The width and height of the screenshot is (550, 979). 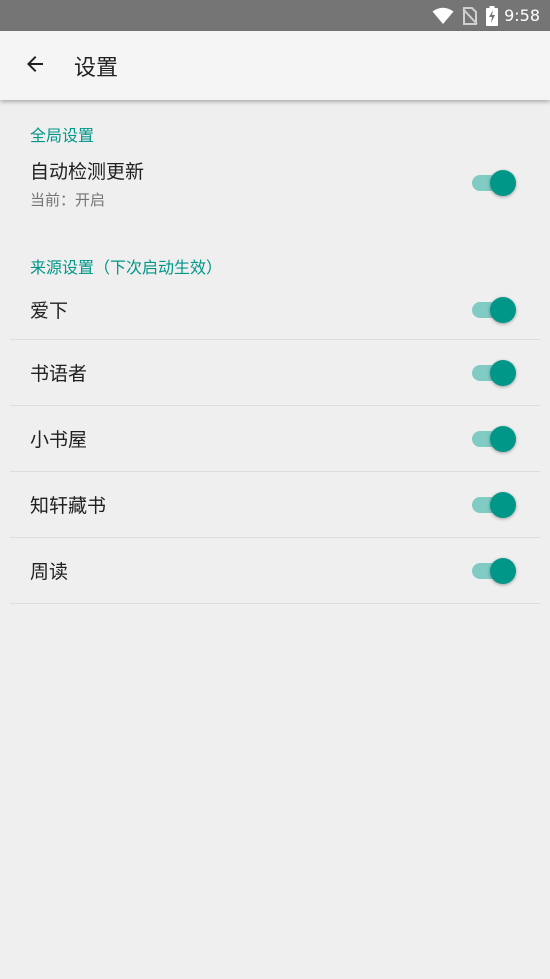 What do you see at coordinates (275, 310) in the screenshot?
I see `source-row-aixia: 爱下` at bounding box center [275, 310].